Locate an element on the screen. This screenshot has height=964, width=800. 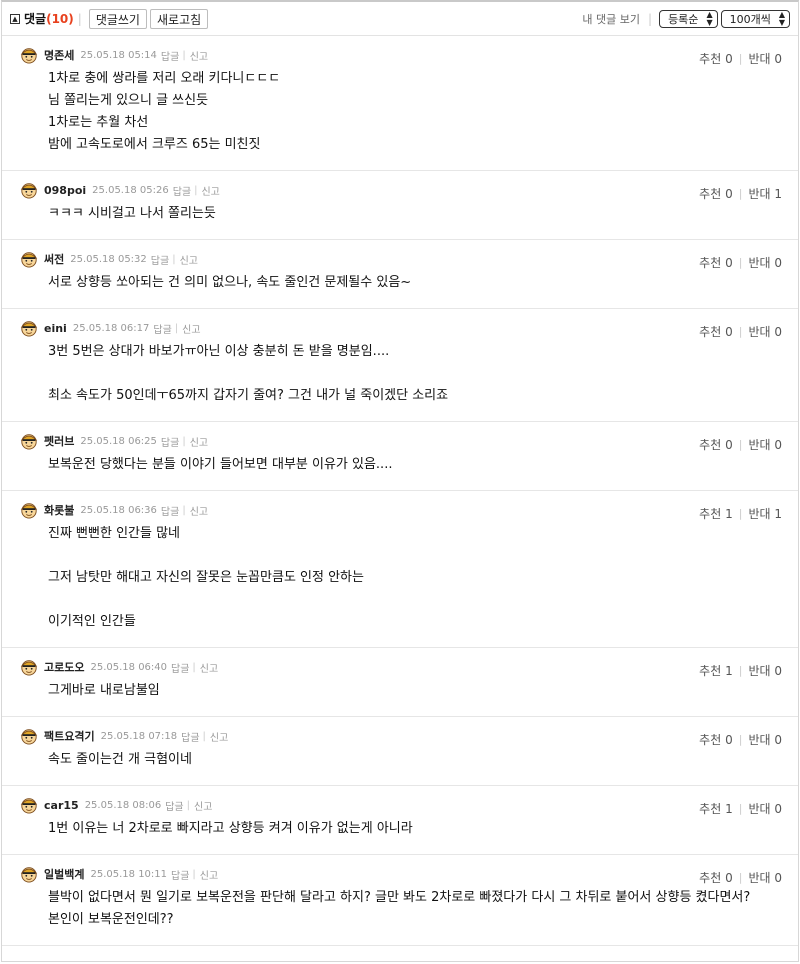
downvote-count: 0 is located at coordinates (778, 59).